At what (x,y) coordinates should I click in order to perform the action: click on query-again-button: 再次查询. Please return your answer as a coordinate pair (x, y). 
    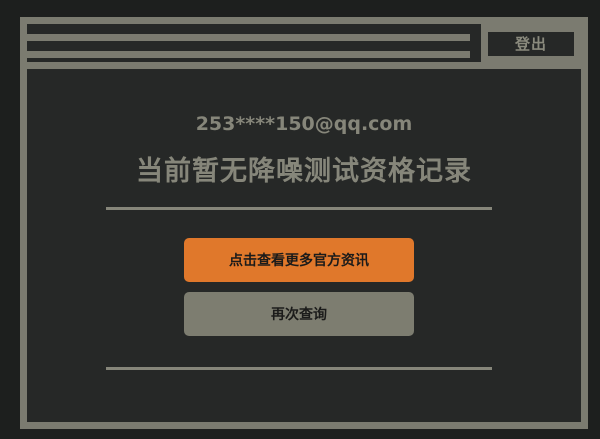
    Looking at the image, I should click on (299, 314).